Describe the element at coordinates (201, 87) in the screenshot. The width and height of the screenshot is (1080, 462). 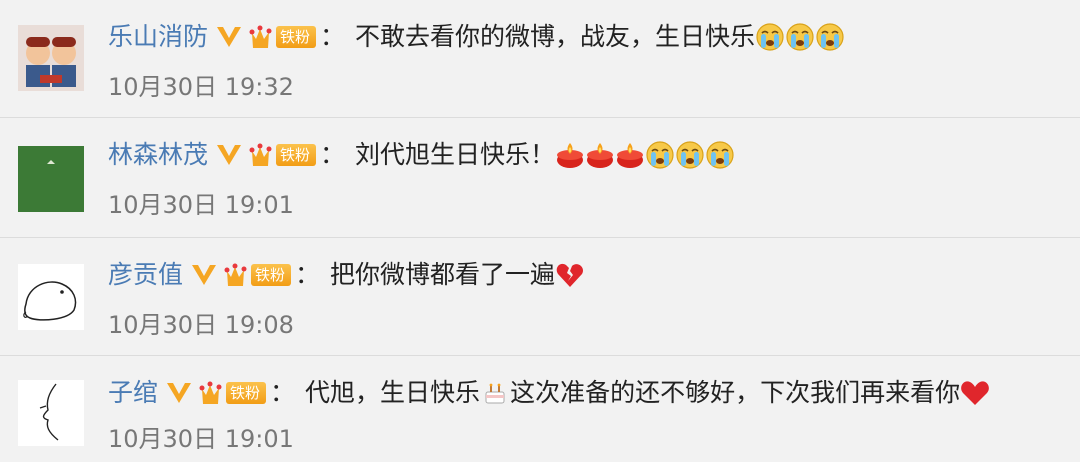
I see `timestamp: 10月30日 19:32` at that location.